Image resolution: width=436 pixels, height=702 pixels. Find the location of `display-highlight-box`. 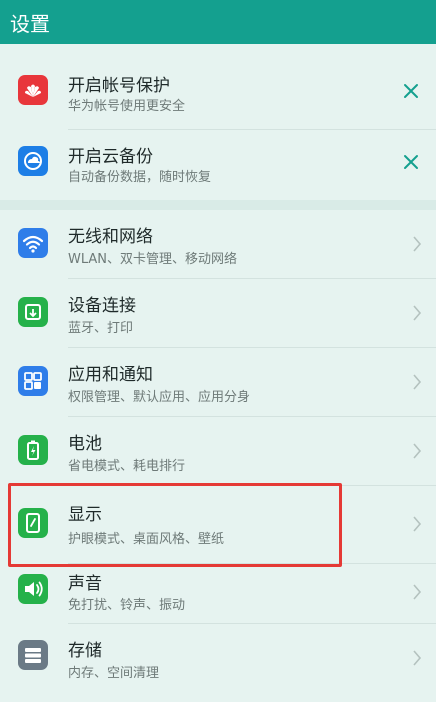

display-highlight-box is located at coordinates (175, 525).